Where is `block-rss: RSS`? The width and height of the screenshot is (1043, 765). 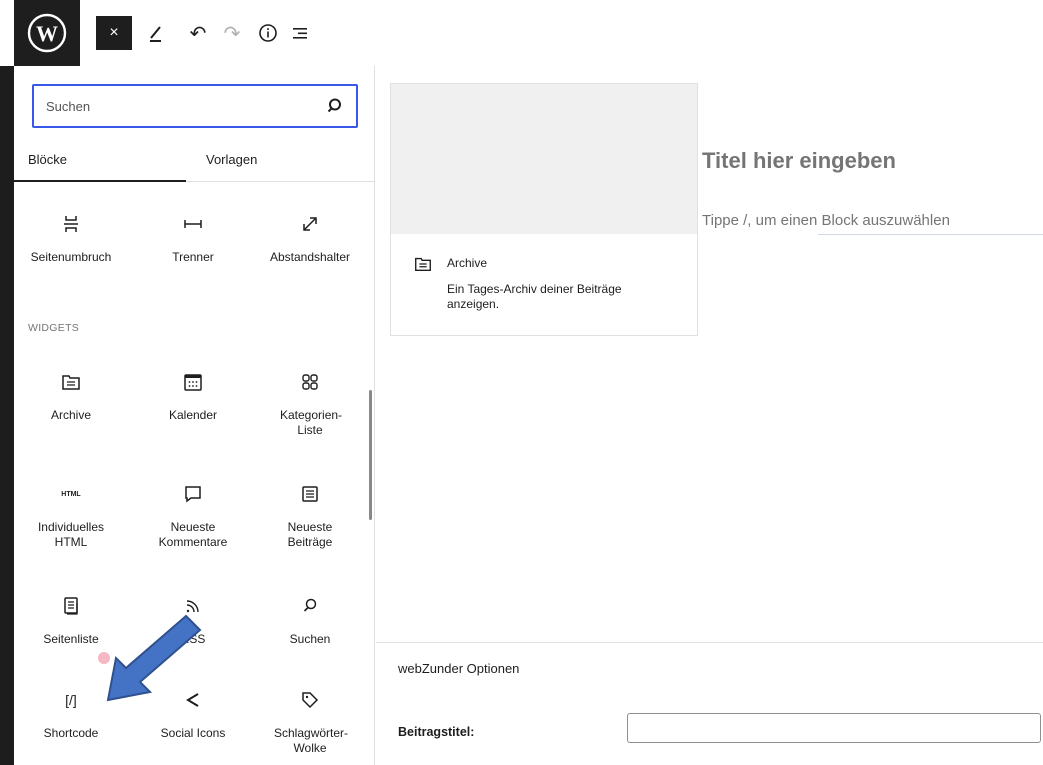 block-rss: RSS is located at coordinates (193, 620).